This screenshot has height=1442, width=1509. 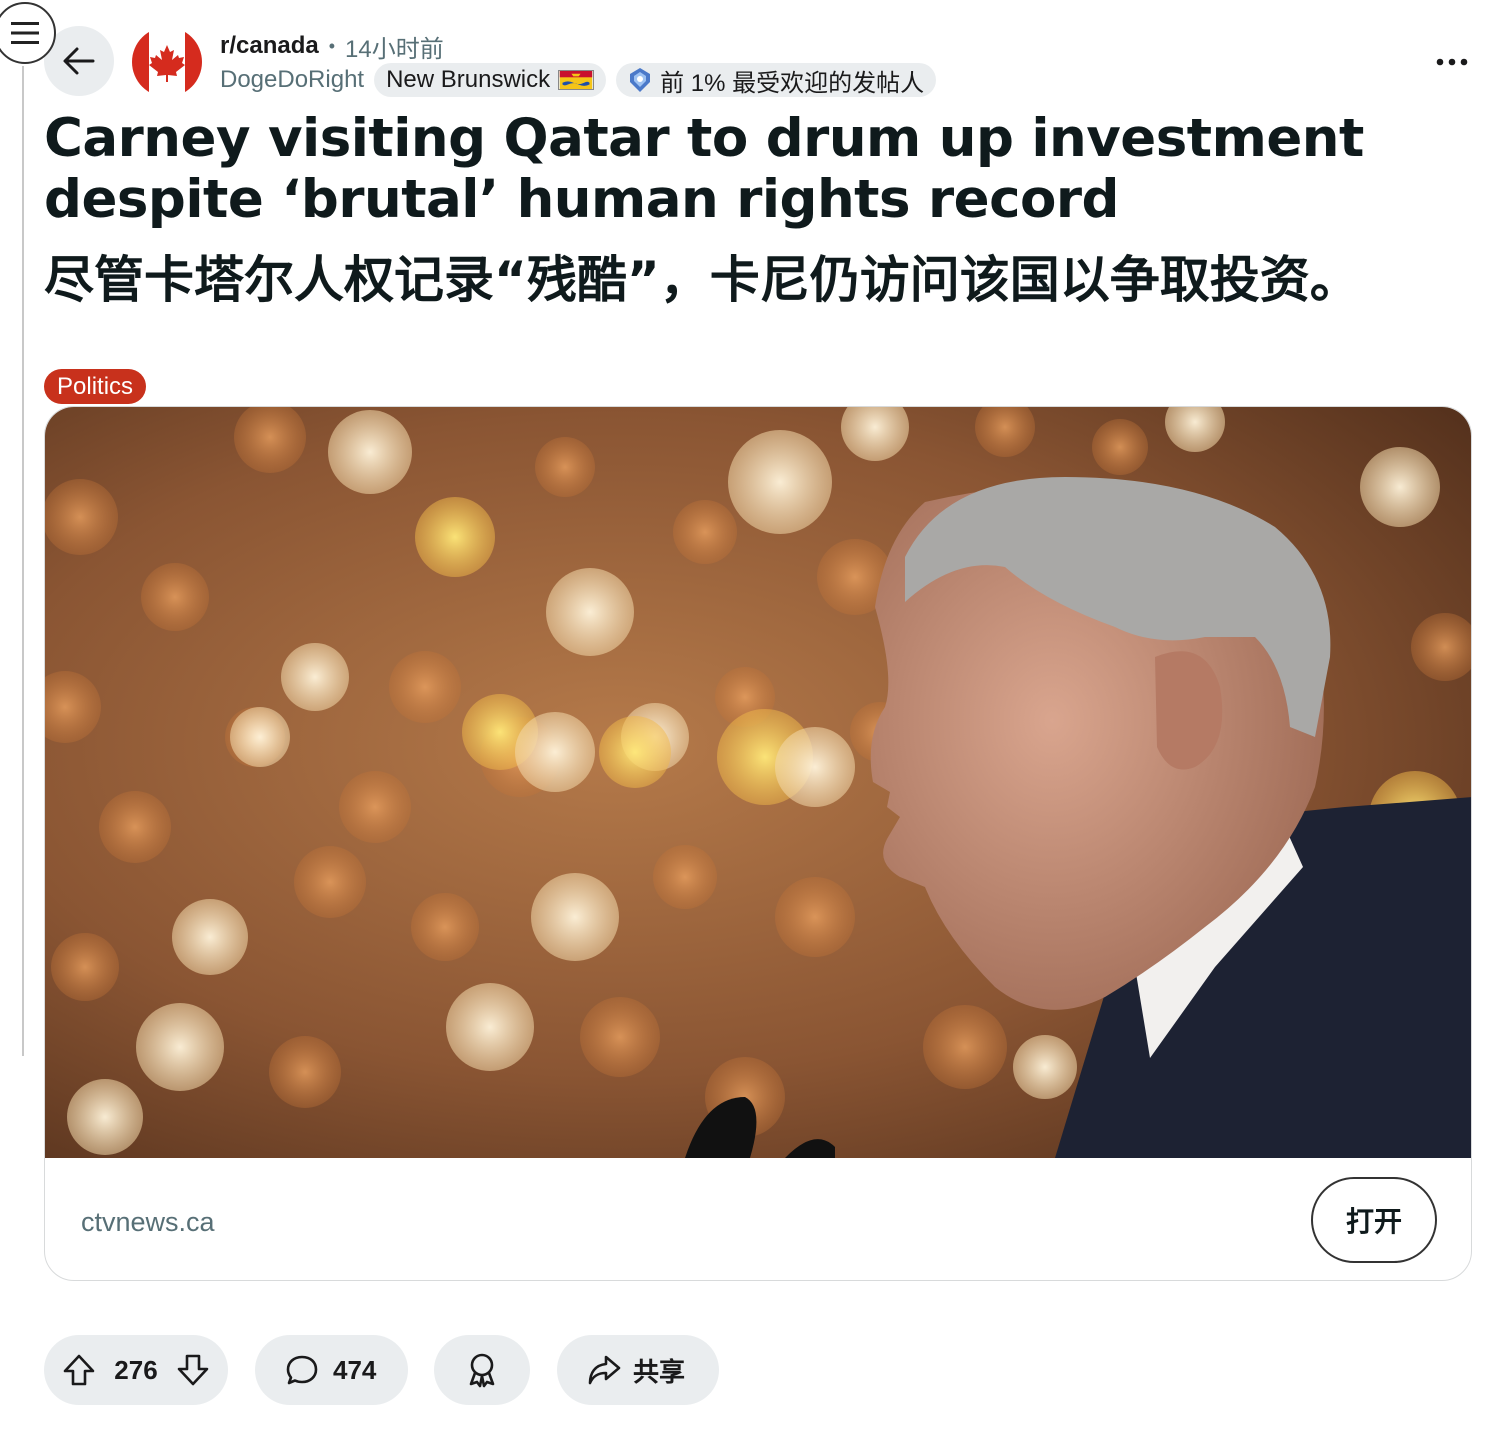 What do you see at coordinates (23, 561) in the screenshot?
I see `thread-line` at bounding box center [23, 561].